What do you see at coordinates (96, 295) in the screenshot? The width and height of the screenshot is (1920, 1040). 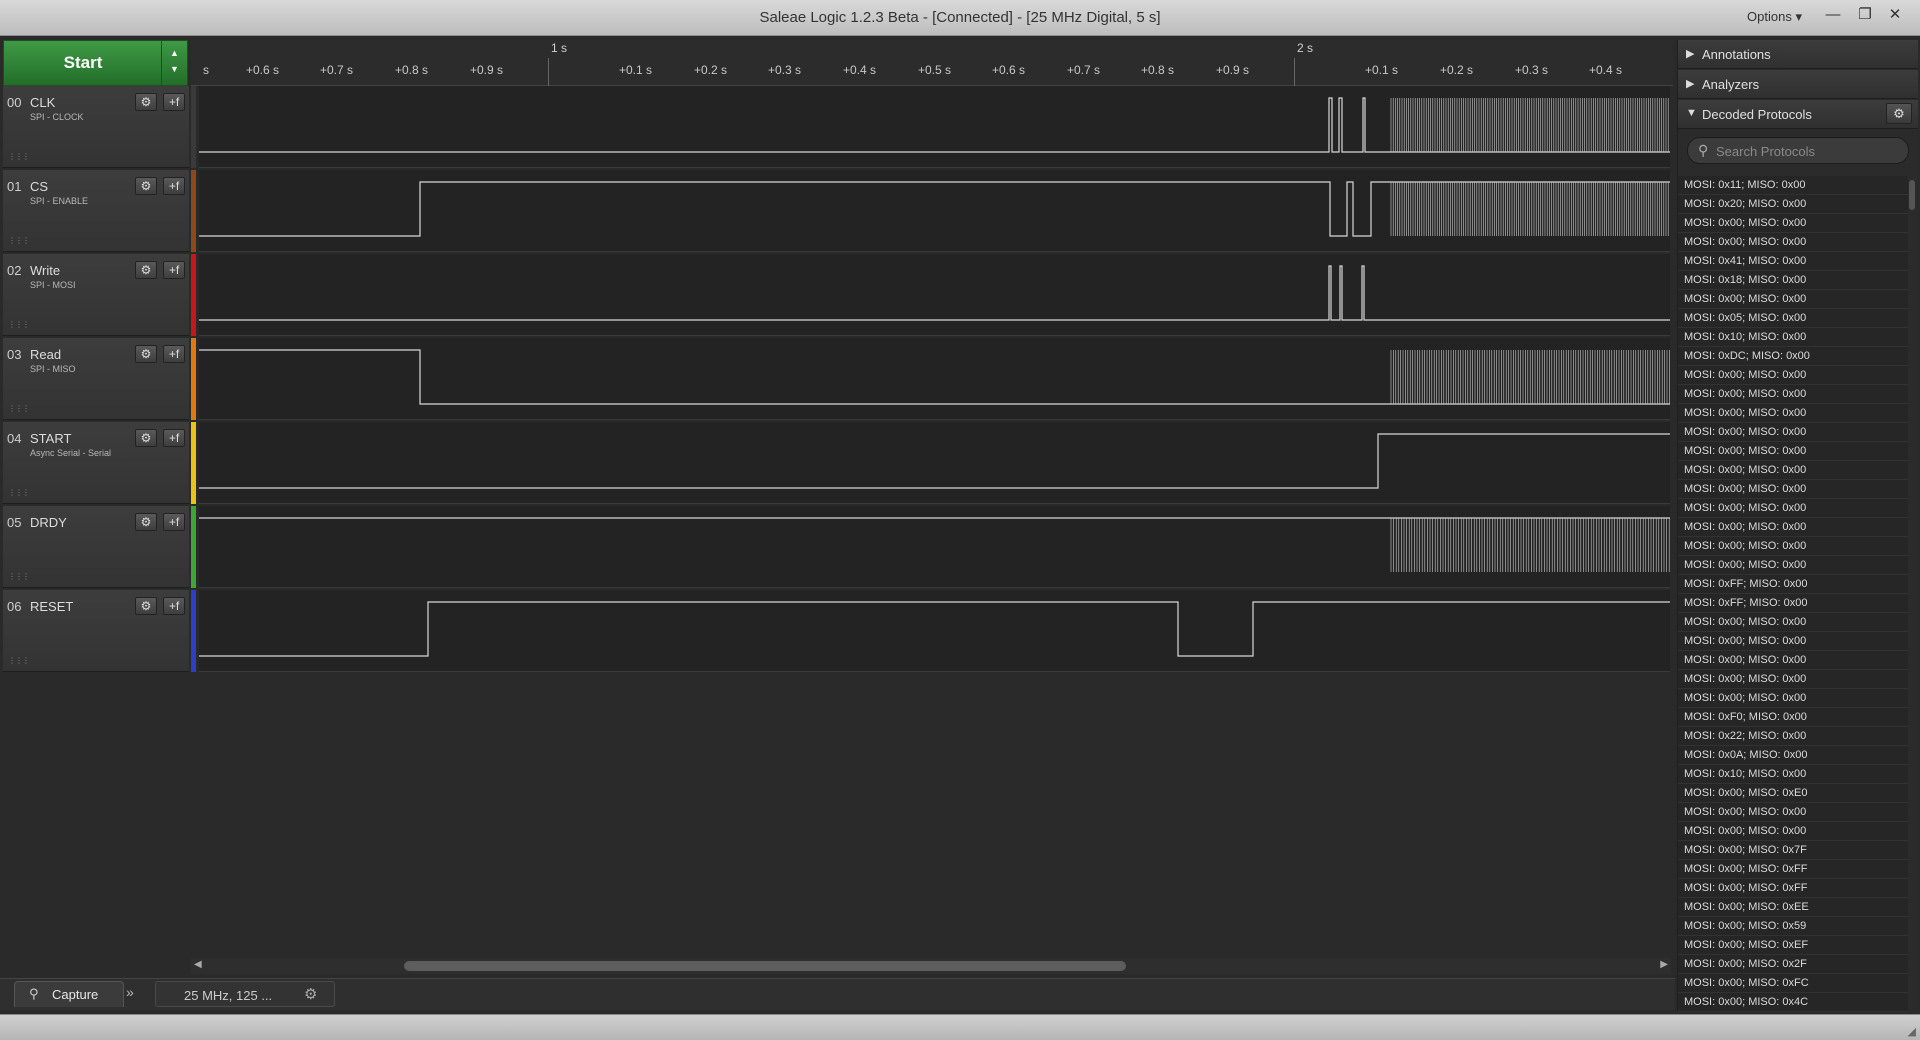 I see `channel-label-panel: 02 Write SPI - MOSI ⚙ +f ⋮⋮⋮` at bounding box center [96, 295].